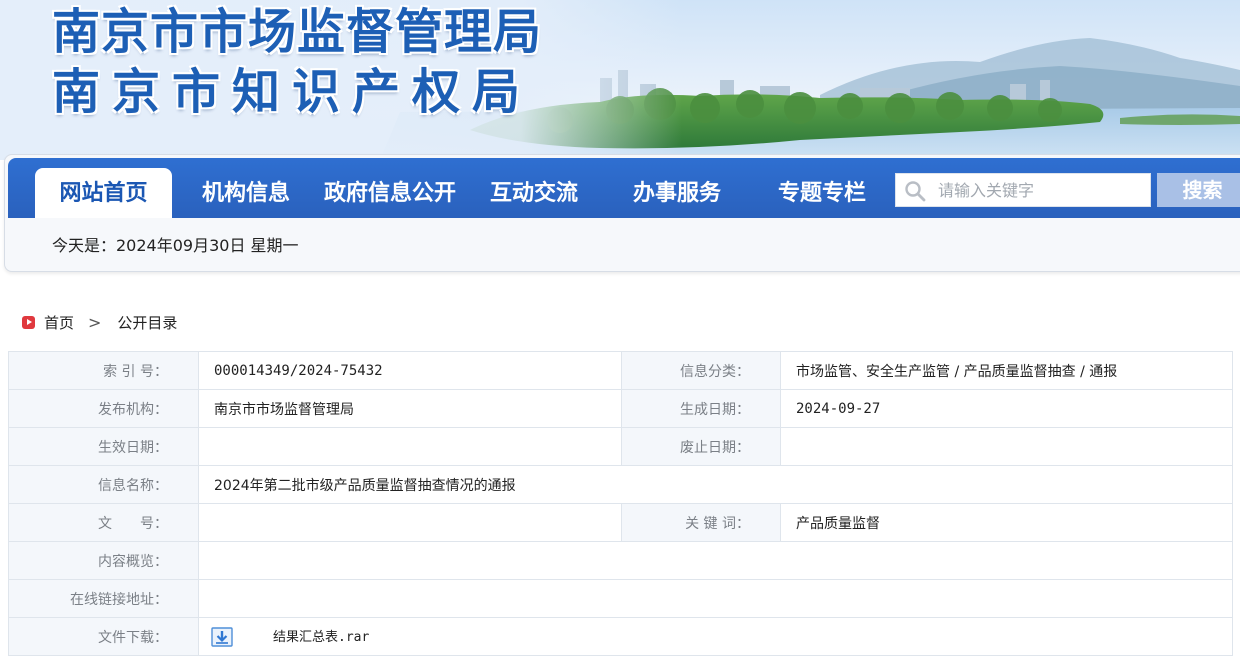 The width and height of the screenshot is (1240, 660). Describe the element at coordinates (701, 522) in the screenshot. I see `keywords-label: 关 键 词：` at that location.